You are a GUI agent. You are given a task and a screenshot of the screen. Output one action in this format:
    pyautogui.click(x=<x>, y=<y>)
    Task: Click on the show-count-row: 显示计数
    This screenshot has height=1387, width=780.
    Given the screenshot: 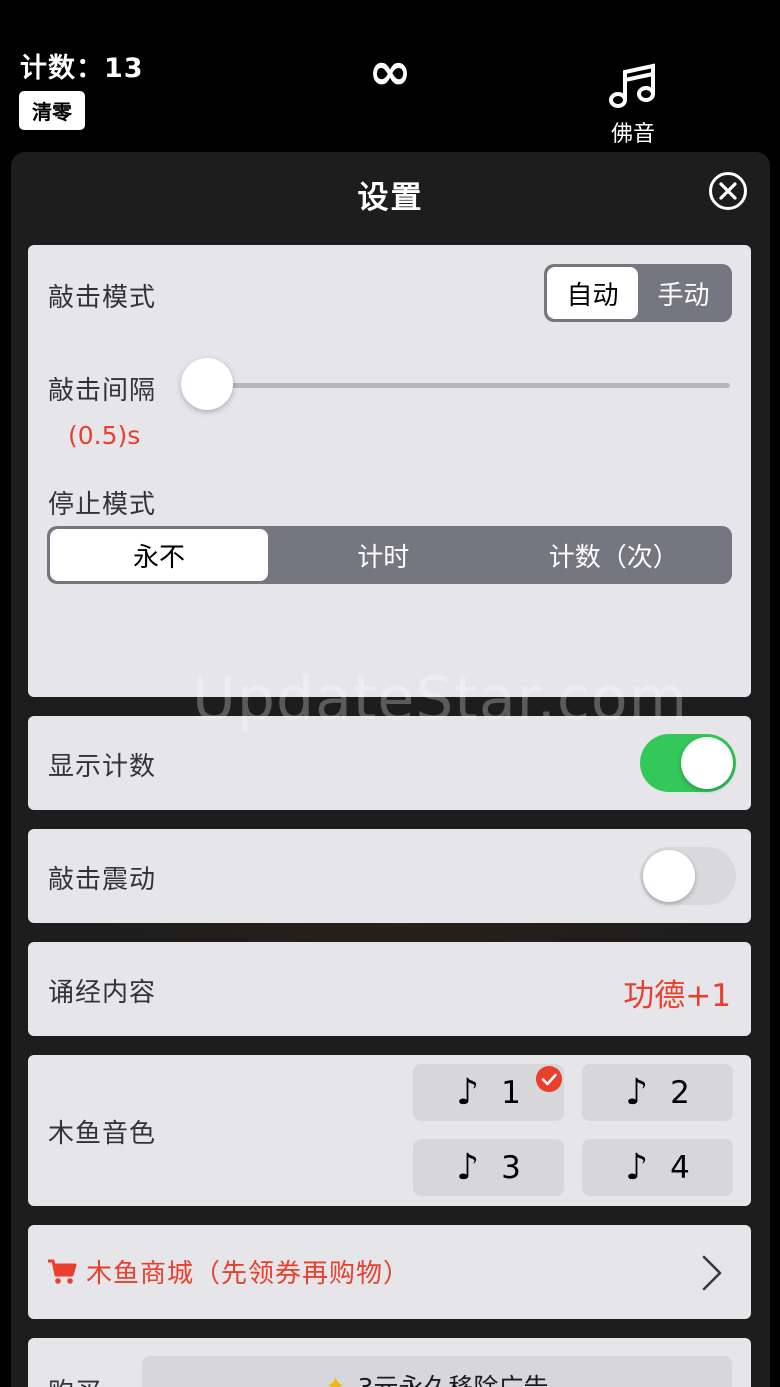 What is the action you would take?
    pyautogui.click(x=389, y=763)
    